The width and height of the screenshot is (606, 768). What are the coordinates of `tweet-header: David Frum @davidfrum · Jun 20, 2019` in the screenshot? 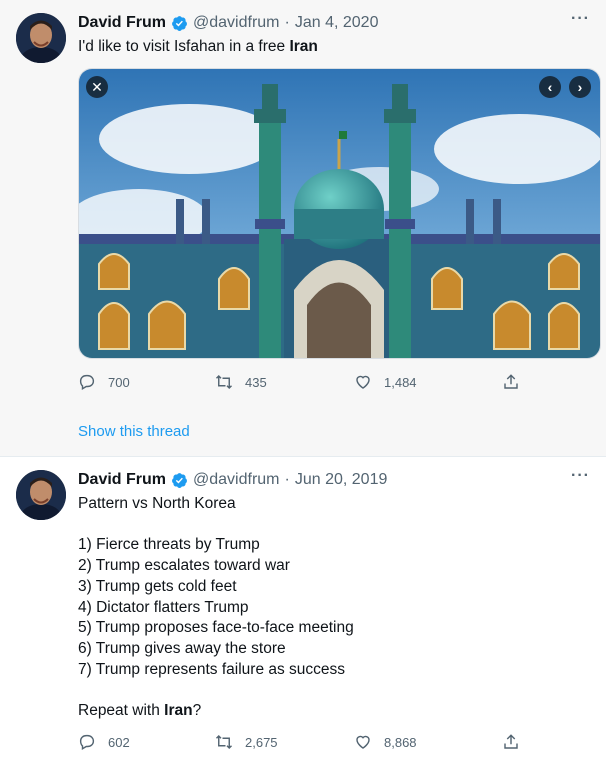 It's located at (232, 480).